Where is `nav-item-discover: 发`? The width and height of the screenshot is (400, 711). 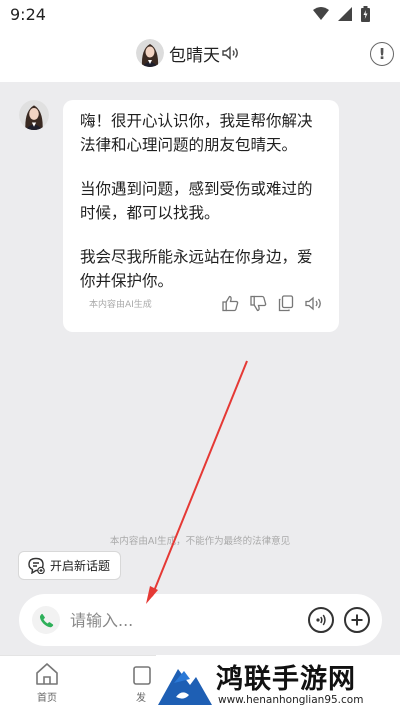 nav-item-discover: 发 is located at coordinates (141, 683).